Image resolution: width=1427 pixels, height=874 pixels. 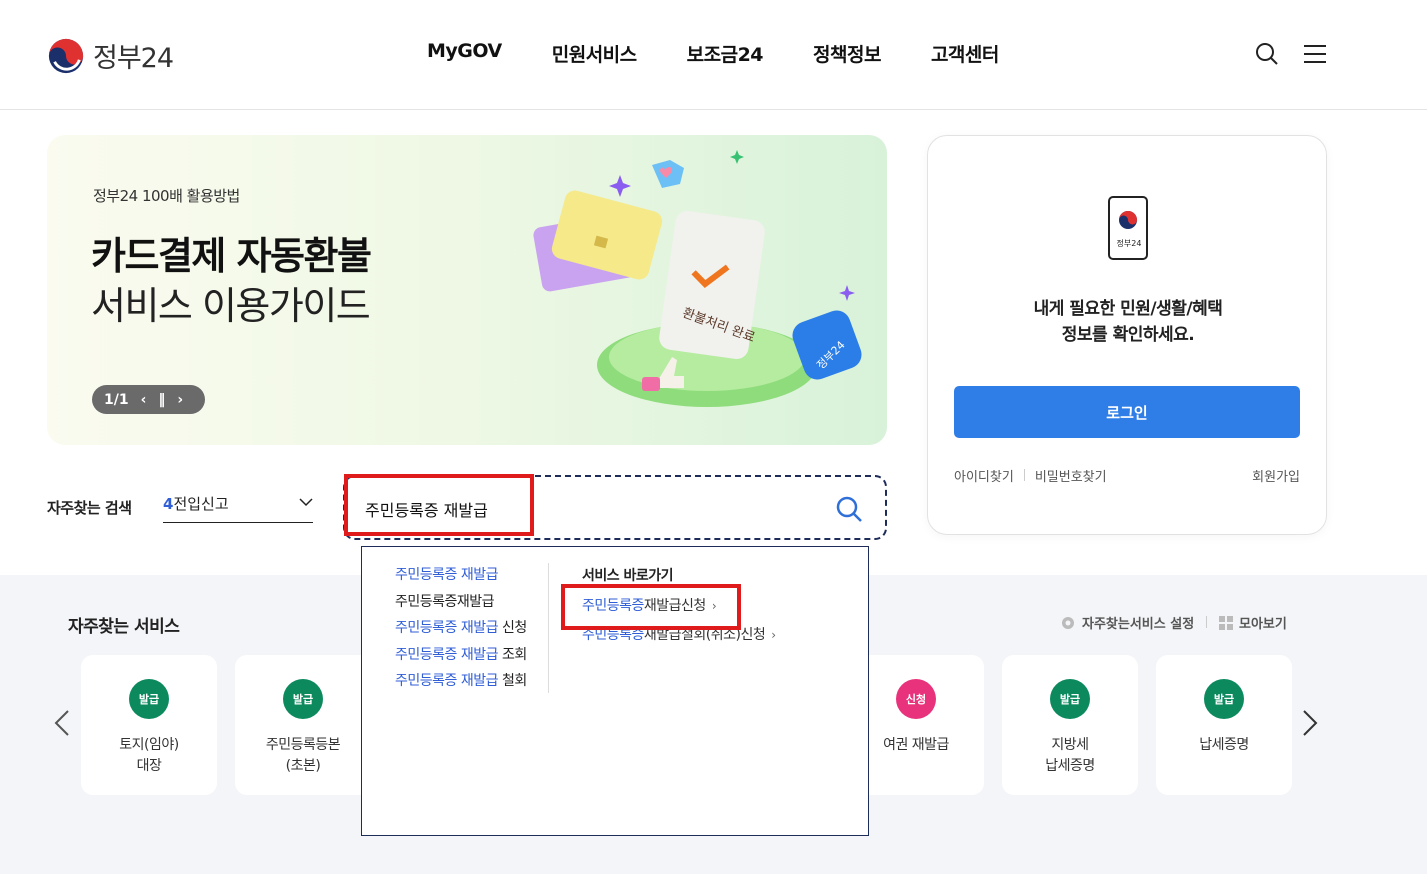 I want to click on service-shortcuts: 서비스 바로가기 주민등록증재발급신청 › 주민등록증재발급철회(취소)신청 ›, so click(x=679, y=609).